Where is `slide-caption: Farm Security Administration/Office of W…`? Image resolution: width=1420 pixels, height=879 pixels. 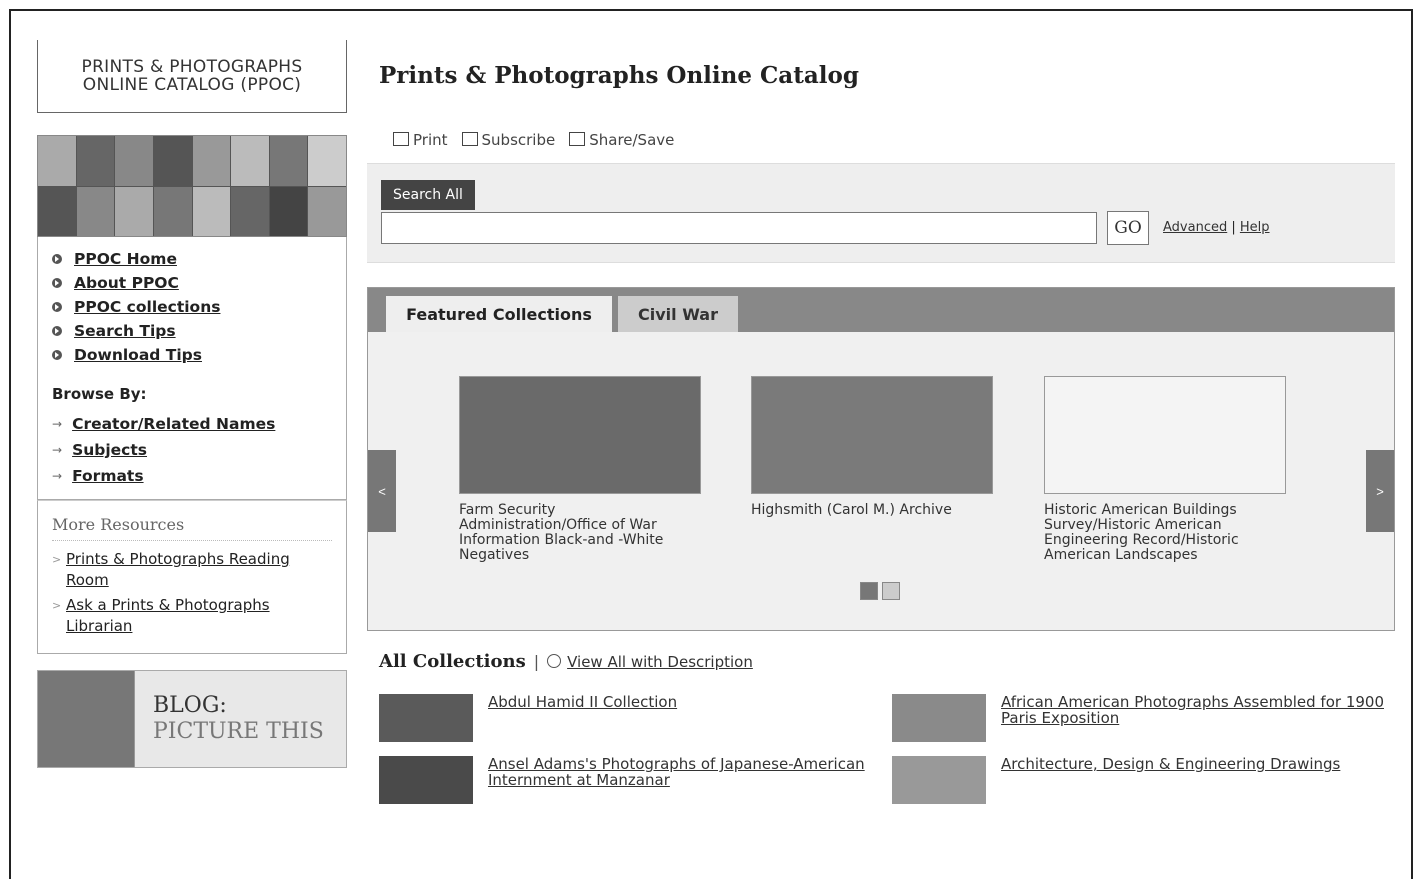
slide-caption: Farm Security Administration/Office of W… is located at coordinates (580, 533).